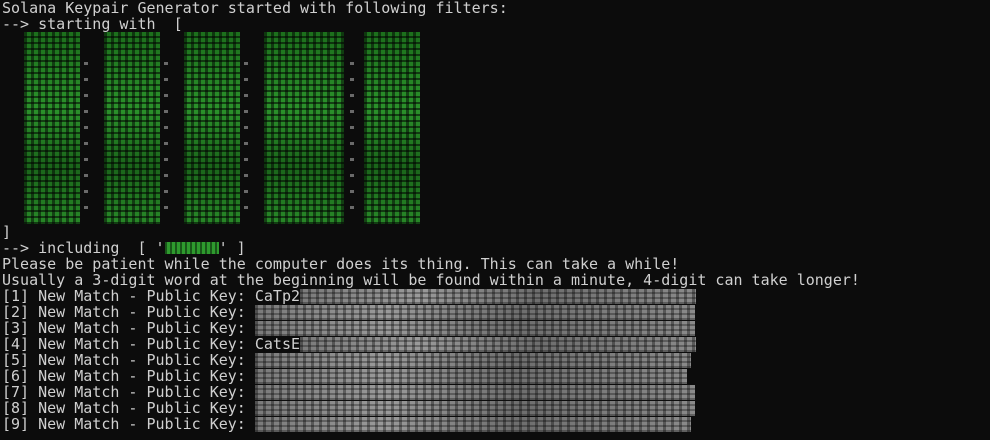 Image resolution: width=990 pixels, height=440 pixels. I want to click on match-line: [8] New Match - Public Key:, so click(495, 408).